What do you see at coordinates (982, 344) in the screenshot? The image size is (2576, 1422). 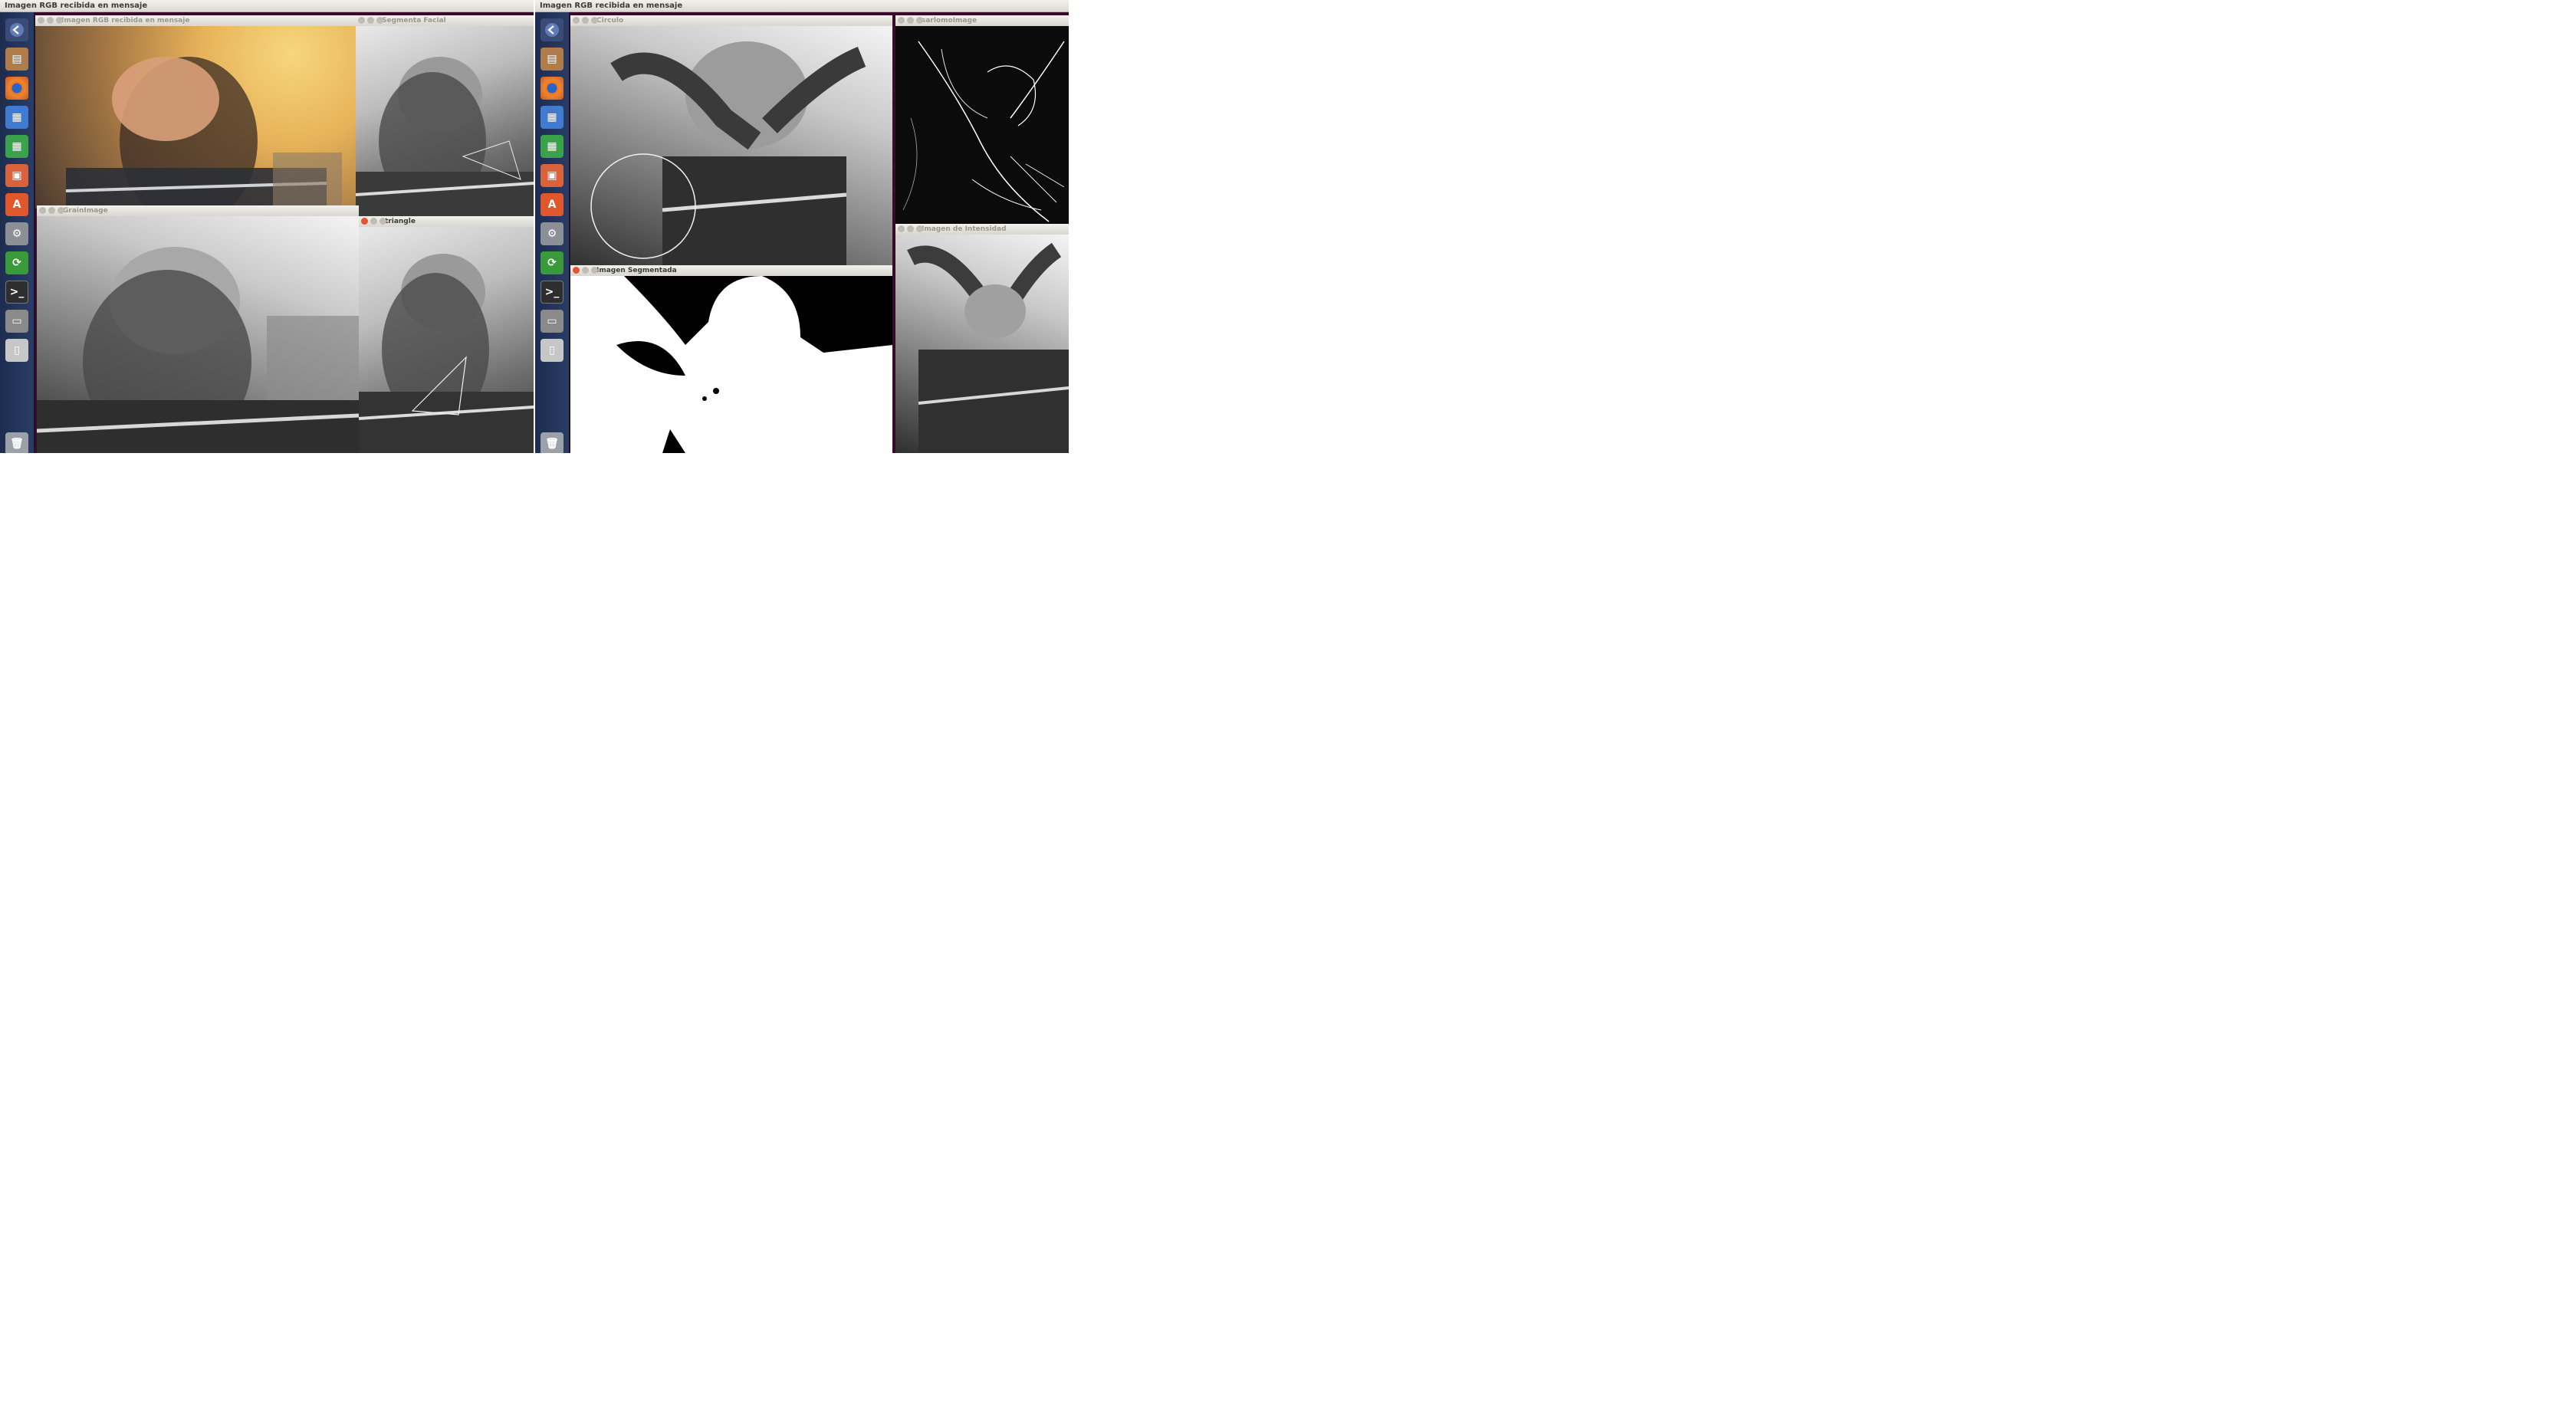 I see `intensity-image` at bounding box center [982, 344].